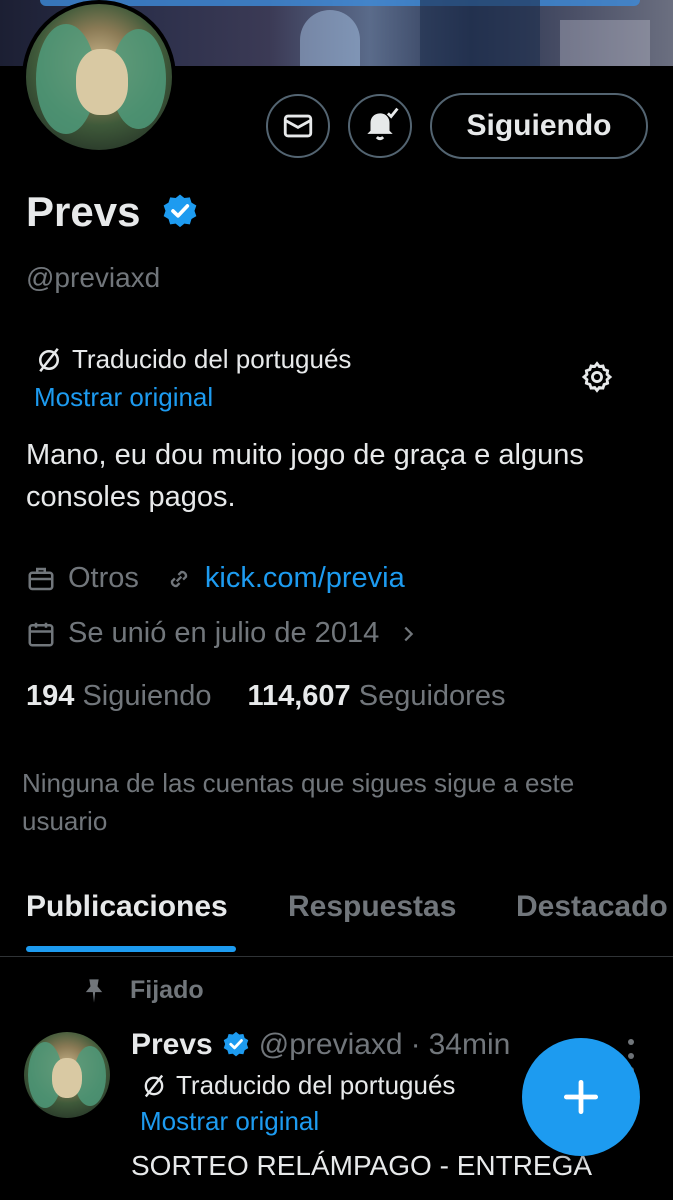  What do you see at coordinates (41, 634) in the screenshot?
I see `calendar-icon` at bounding box center [41, 634].